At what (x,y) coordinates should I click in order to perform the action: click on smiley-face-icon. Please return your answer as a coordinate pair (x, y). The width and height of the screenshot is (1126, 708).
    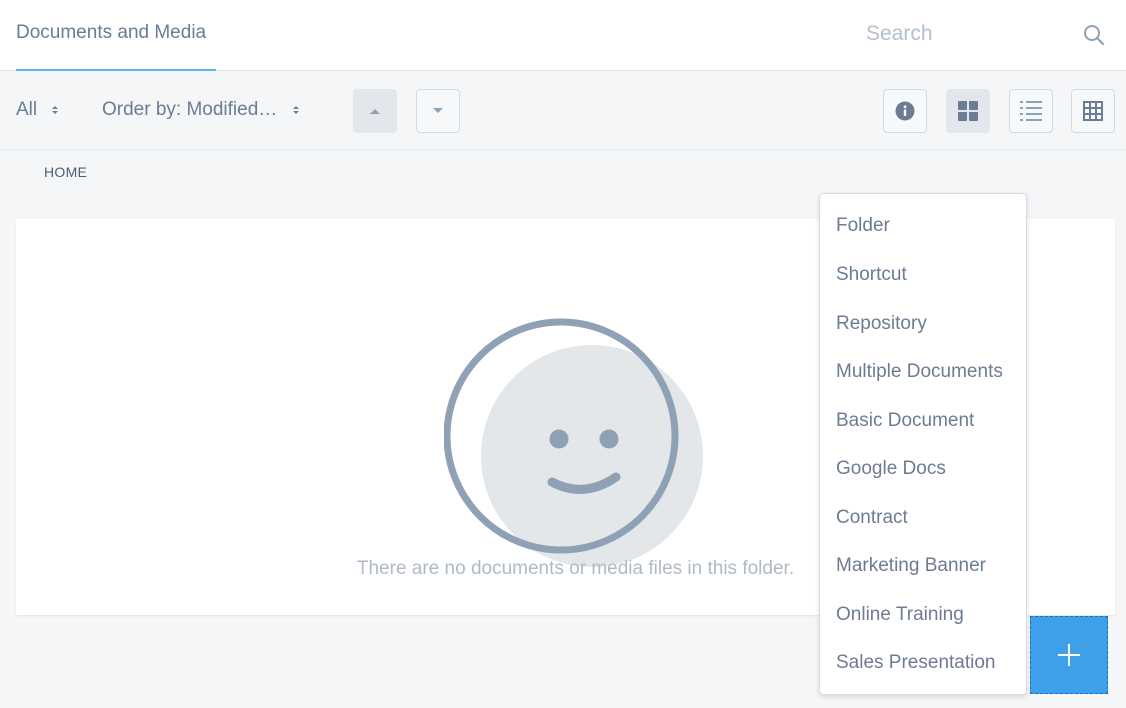
    Looking at the image, I should click on (573, 442).